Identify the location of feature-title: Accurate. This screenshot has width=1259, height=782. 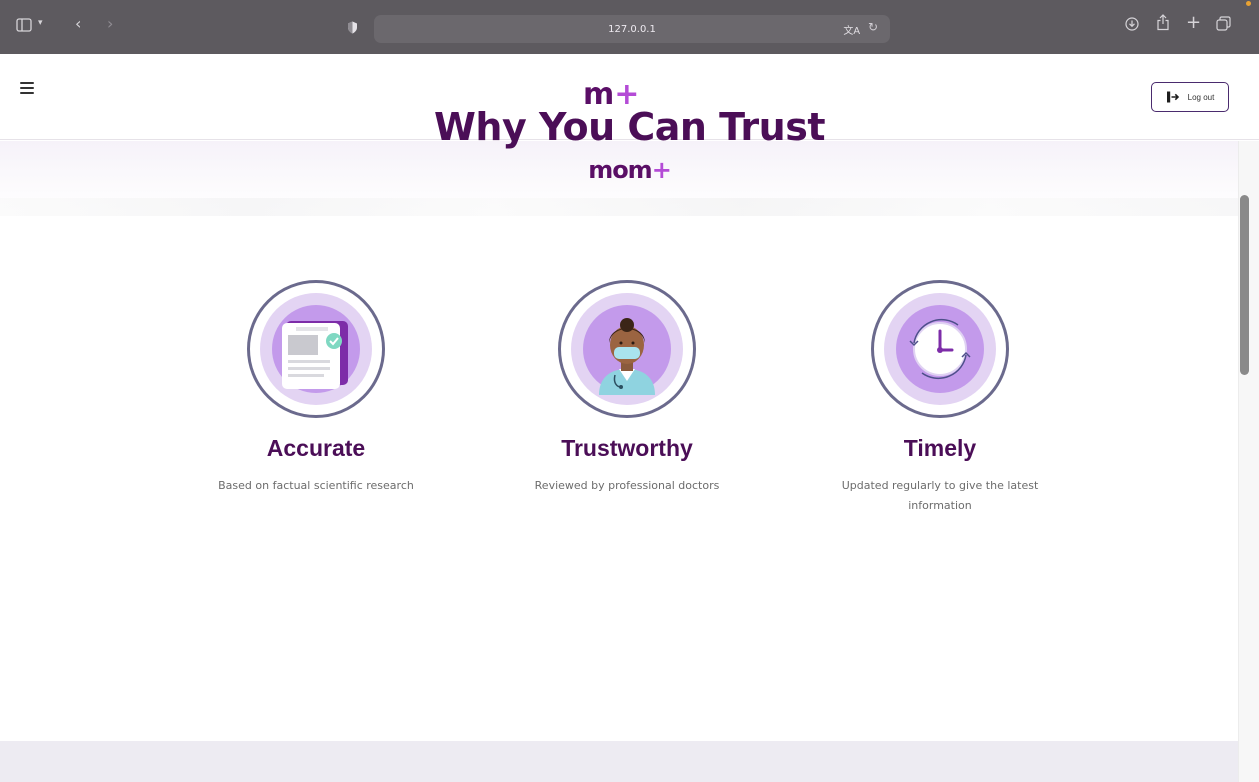
(316, 448).